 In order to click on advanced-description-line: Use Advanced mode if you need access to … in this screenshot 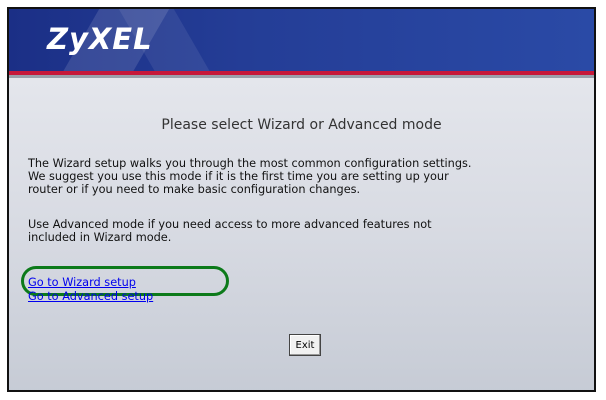, I will do `click(230, 224)`.